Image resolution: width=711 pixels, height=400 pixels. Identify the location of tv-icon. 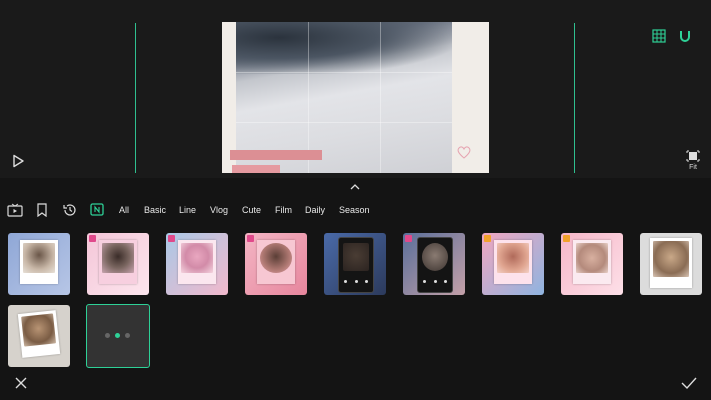
(15, 210).